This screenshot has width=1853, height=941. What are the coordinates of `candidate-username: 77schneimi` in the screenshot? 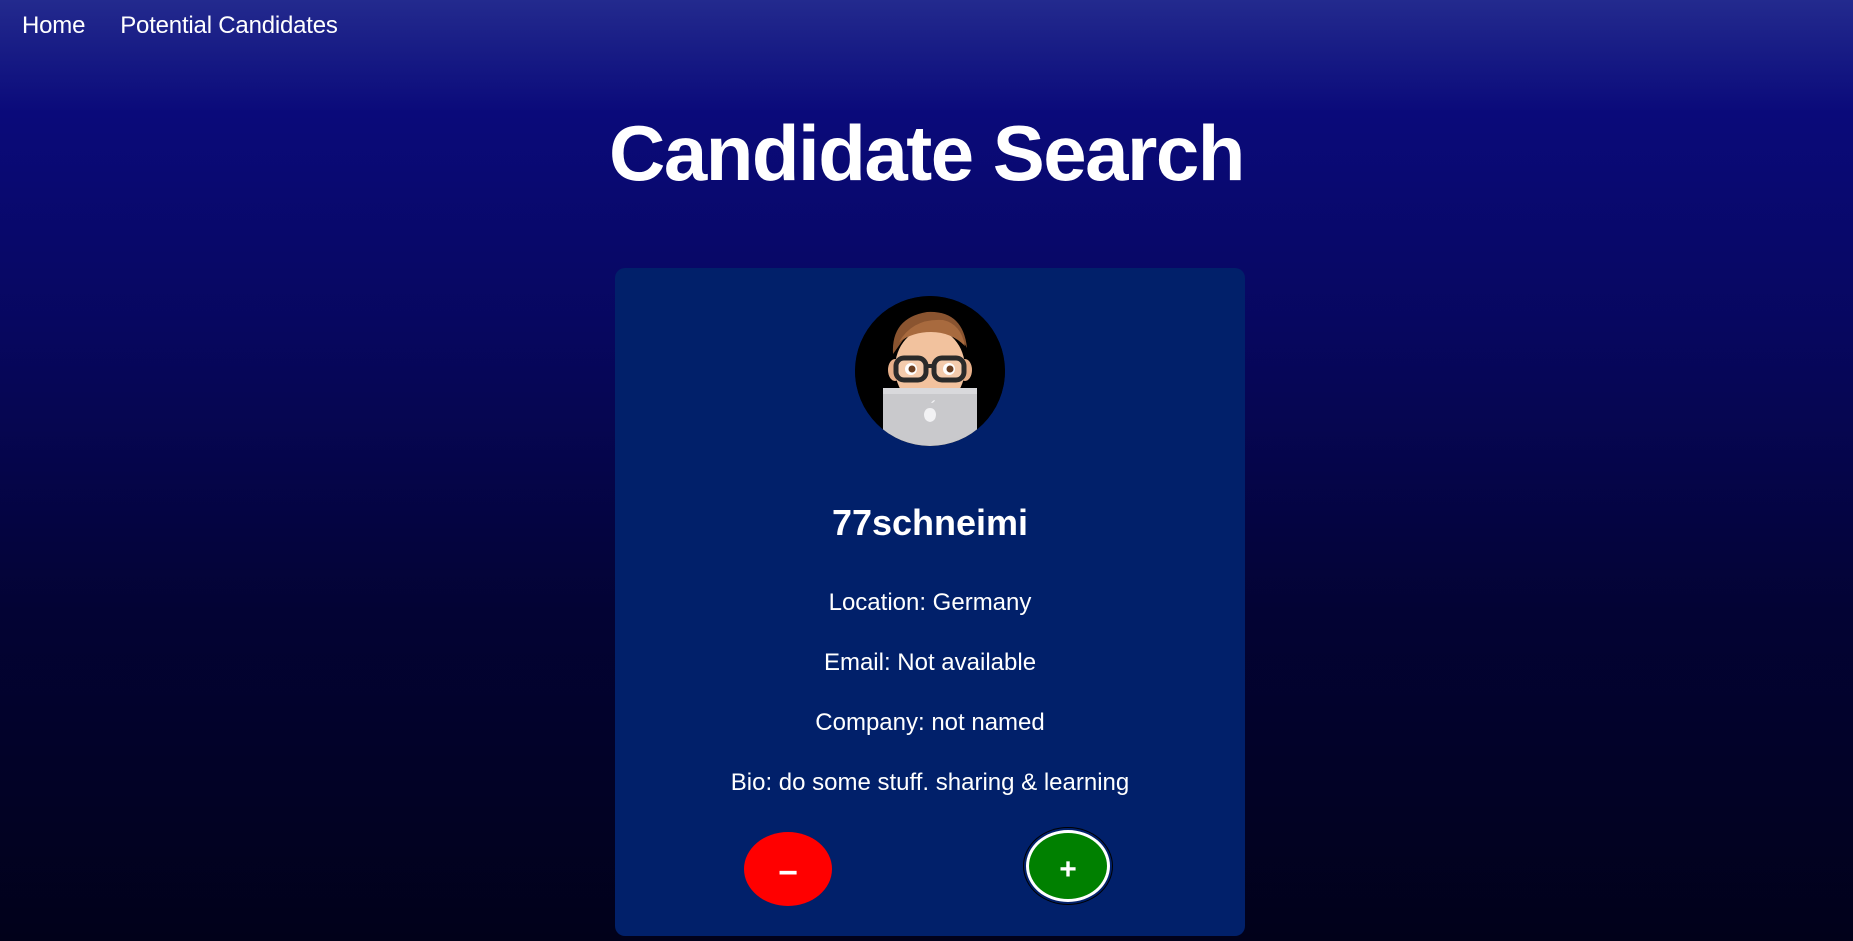 It's located at (930, 522).